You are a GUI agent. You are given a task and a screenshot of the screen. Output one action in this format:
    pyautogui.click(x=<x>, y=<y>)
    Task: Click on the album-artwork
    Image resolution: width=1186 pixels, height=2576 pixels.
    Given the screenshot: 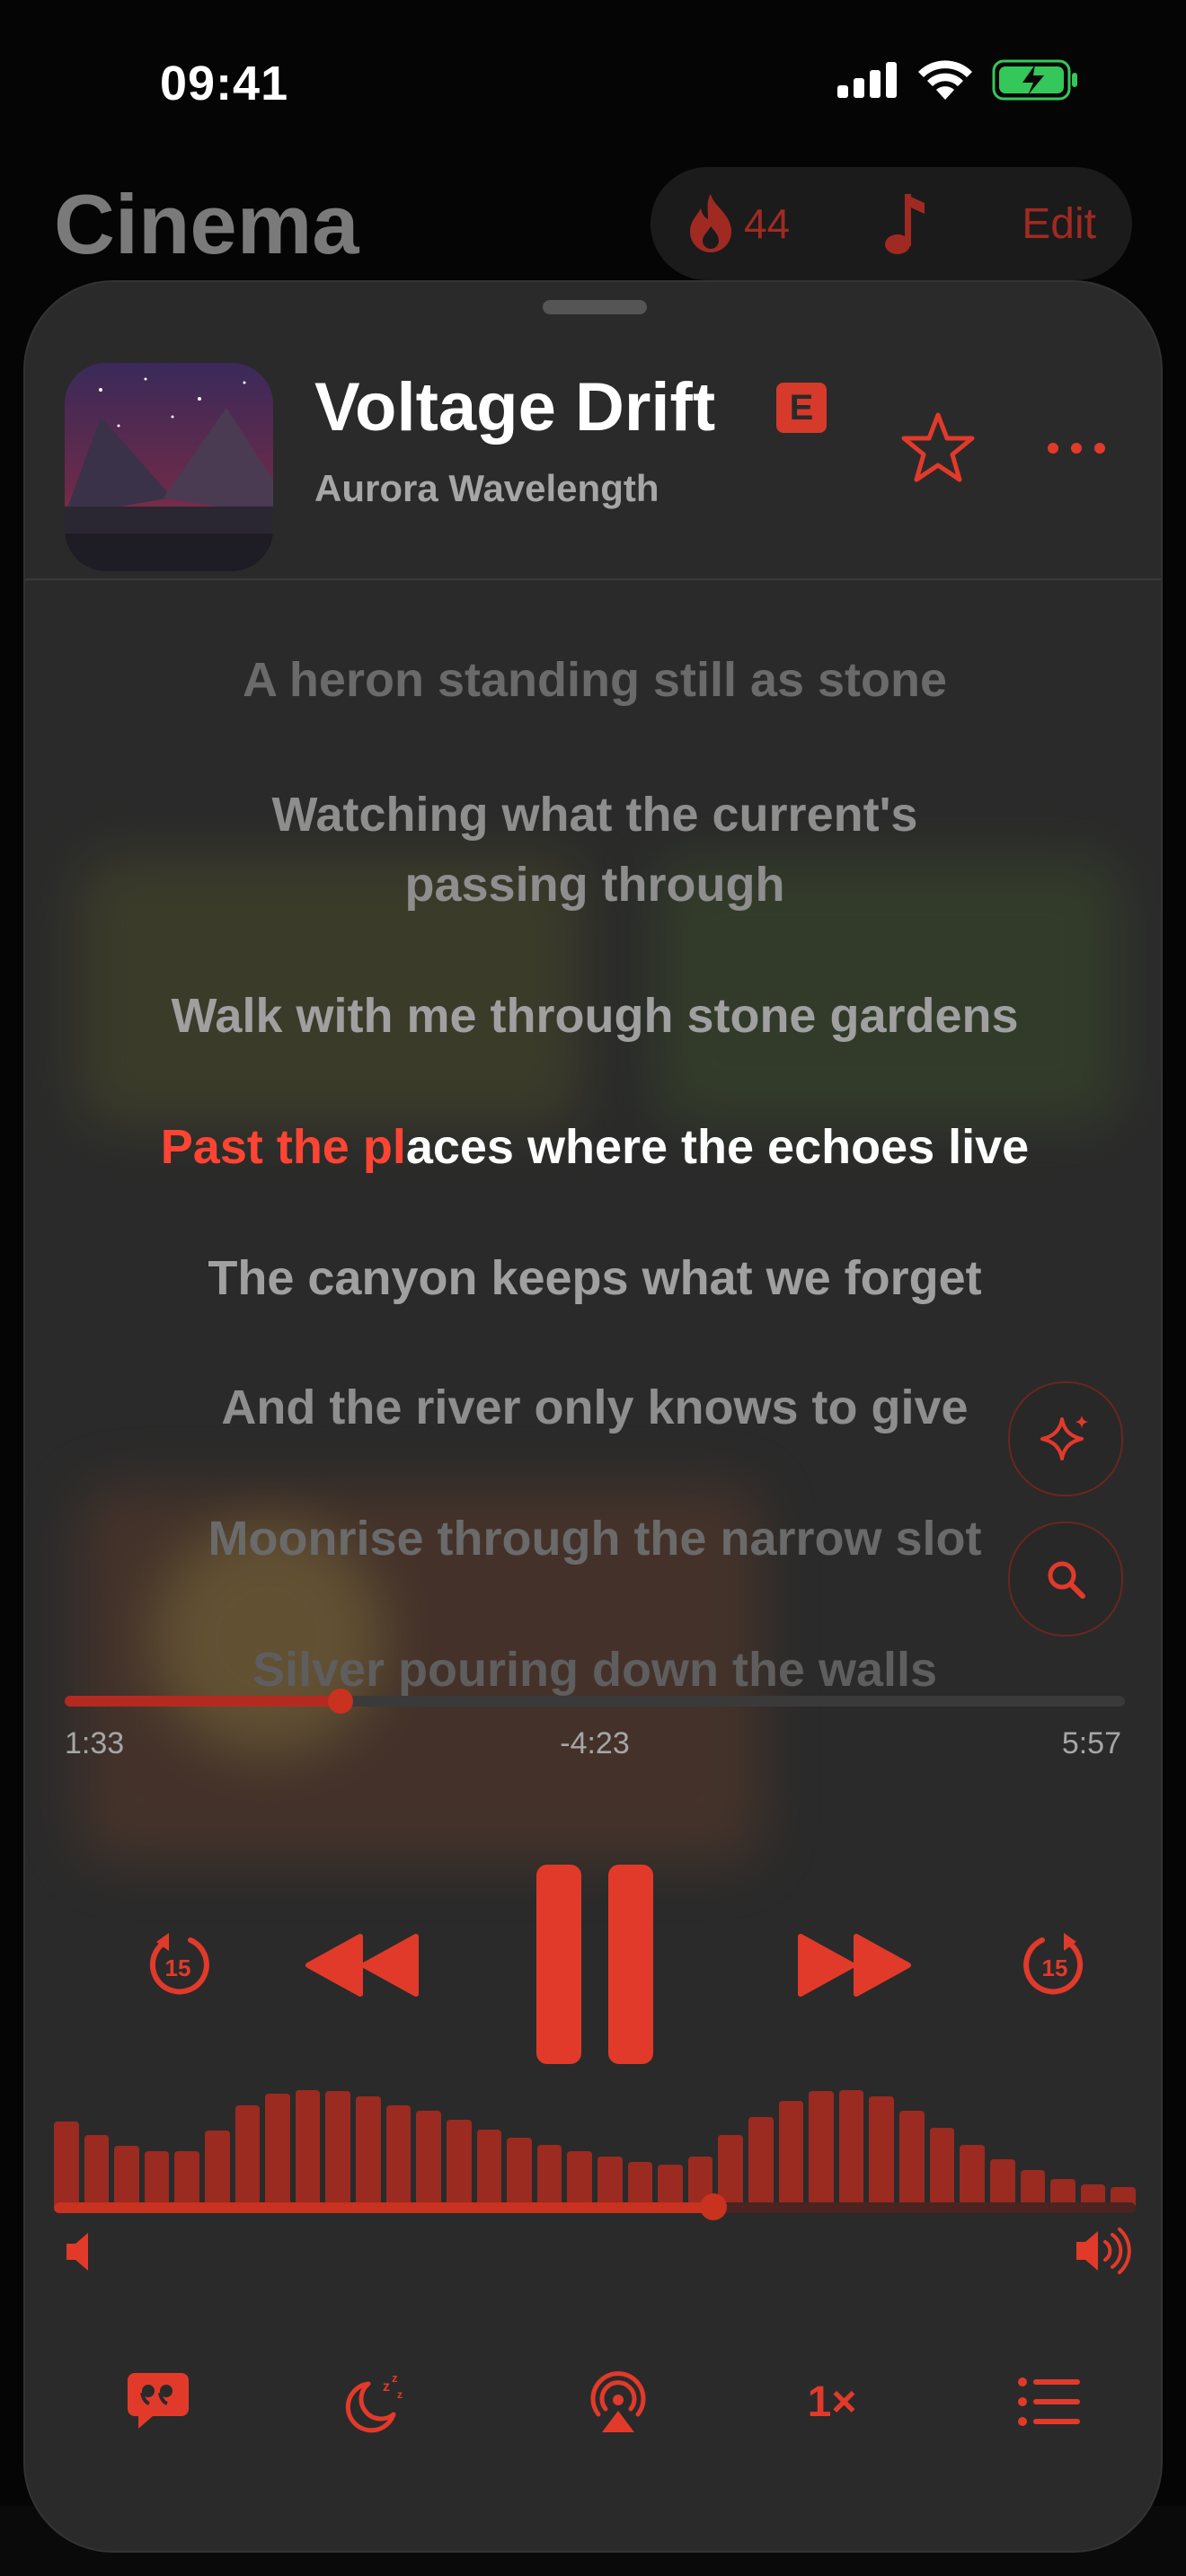 What is the action you would take?
    pyautogui.click(x=169, y=467)
    